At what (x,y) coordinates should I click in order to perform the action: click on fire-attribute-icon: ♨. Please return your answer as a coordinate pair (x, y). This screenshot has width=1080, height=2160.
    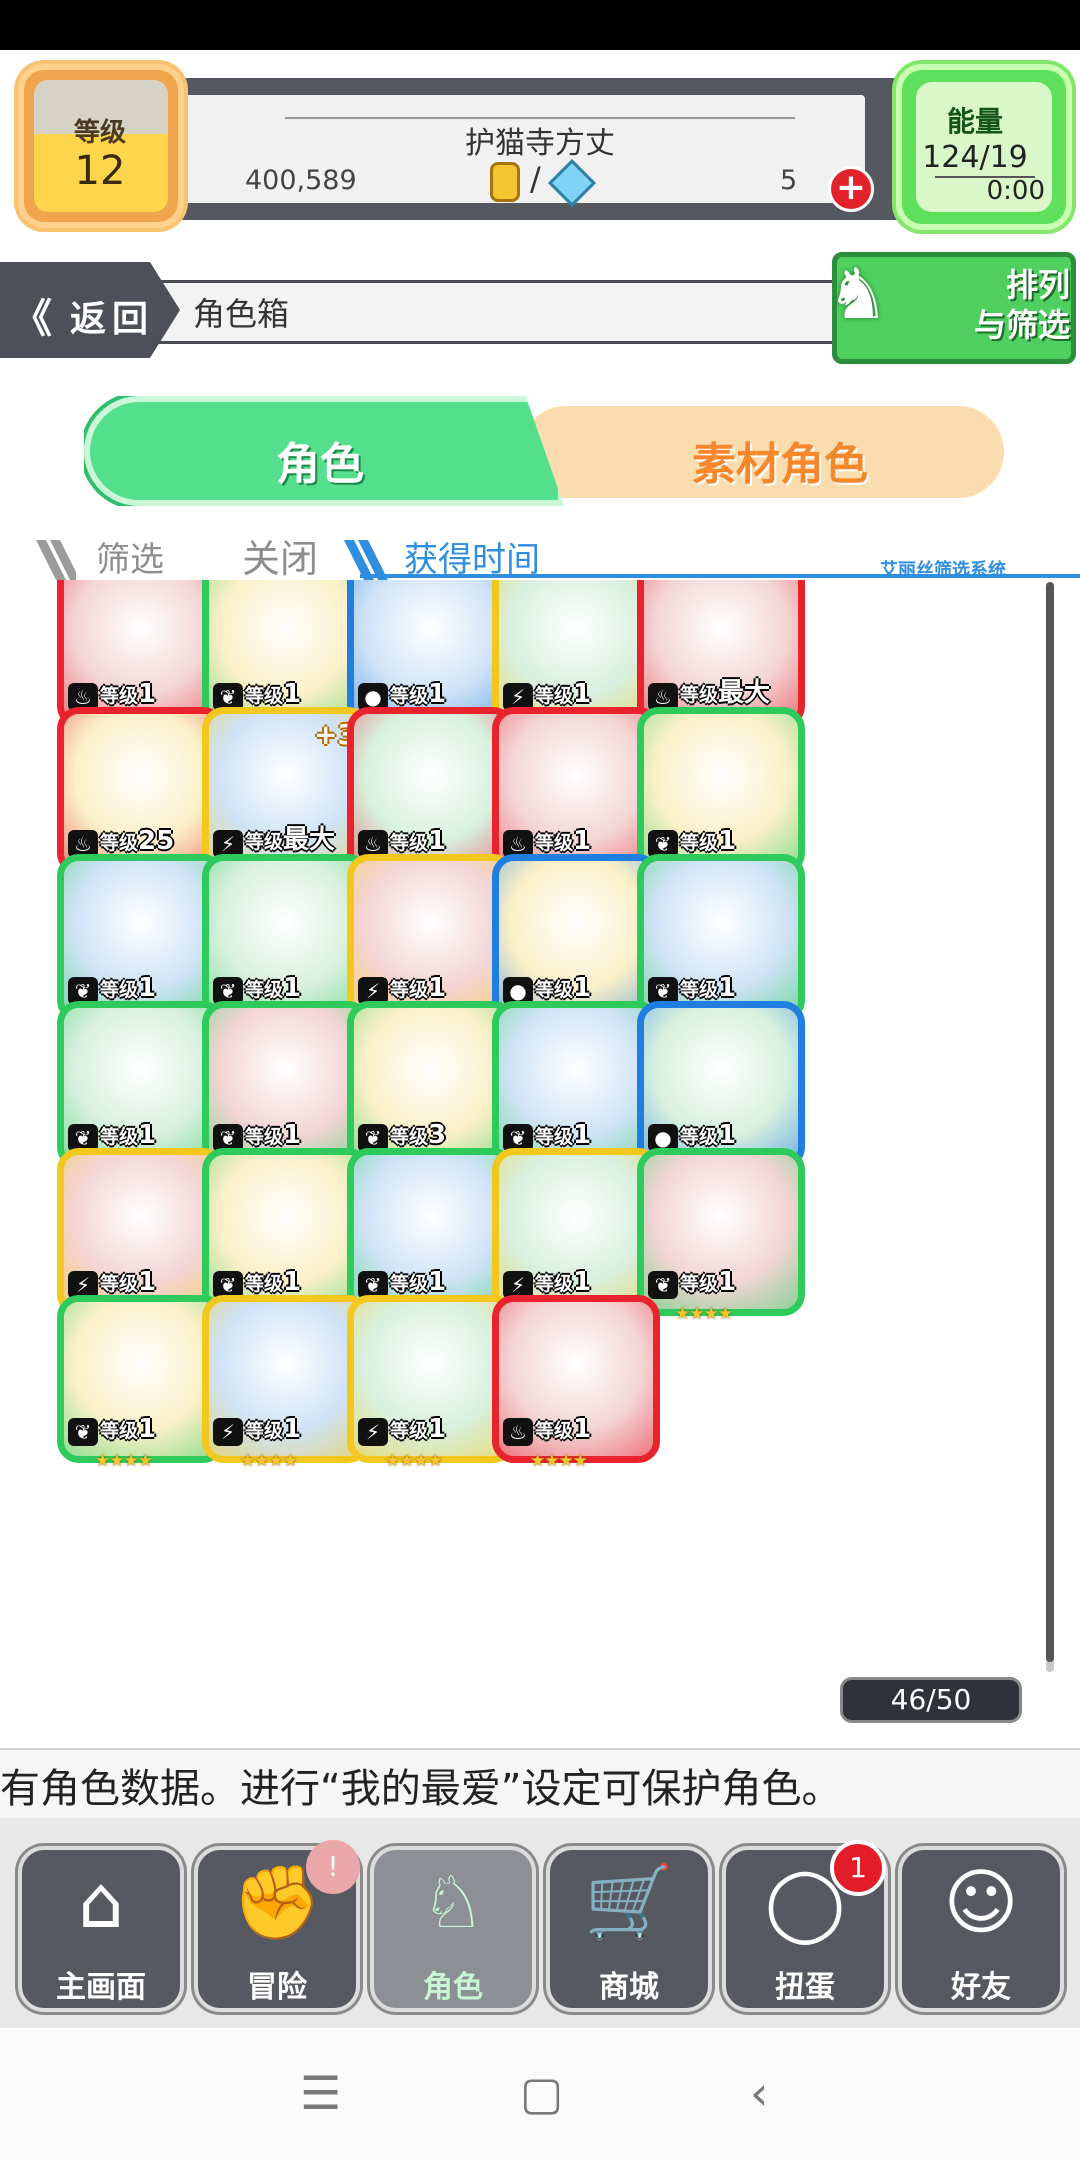
    Looking at the image, I should click on (518, 1432).